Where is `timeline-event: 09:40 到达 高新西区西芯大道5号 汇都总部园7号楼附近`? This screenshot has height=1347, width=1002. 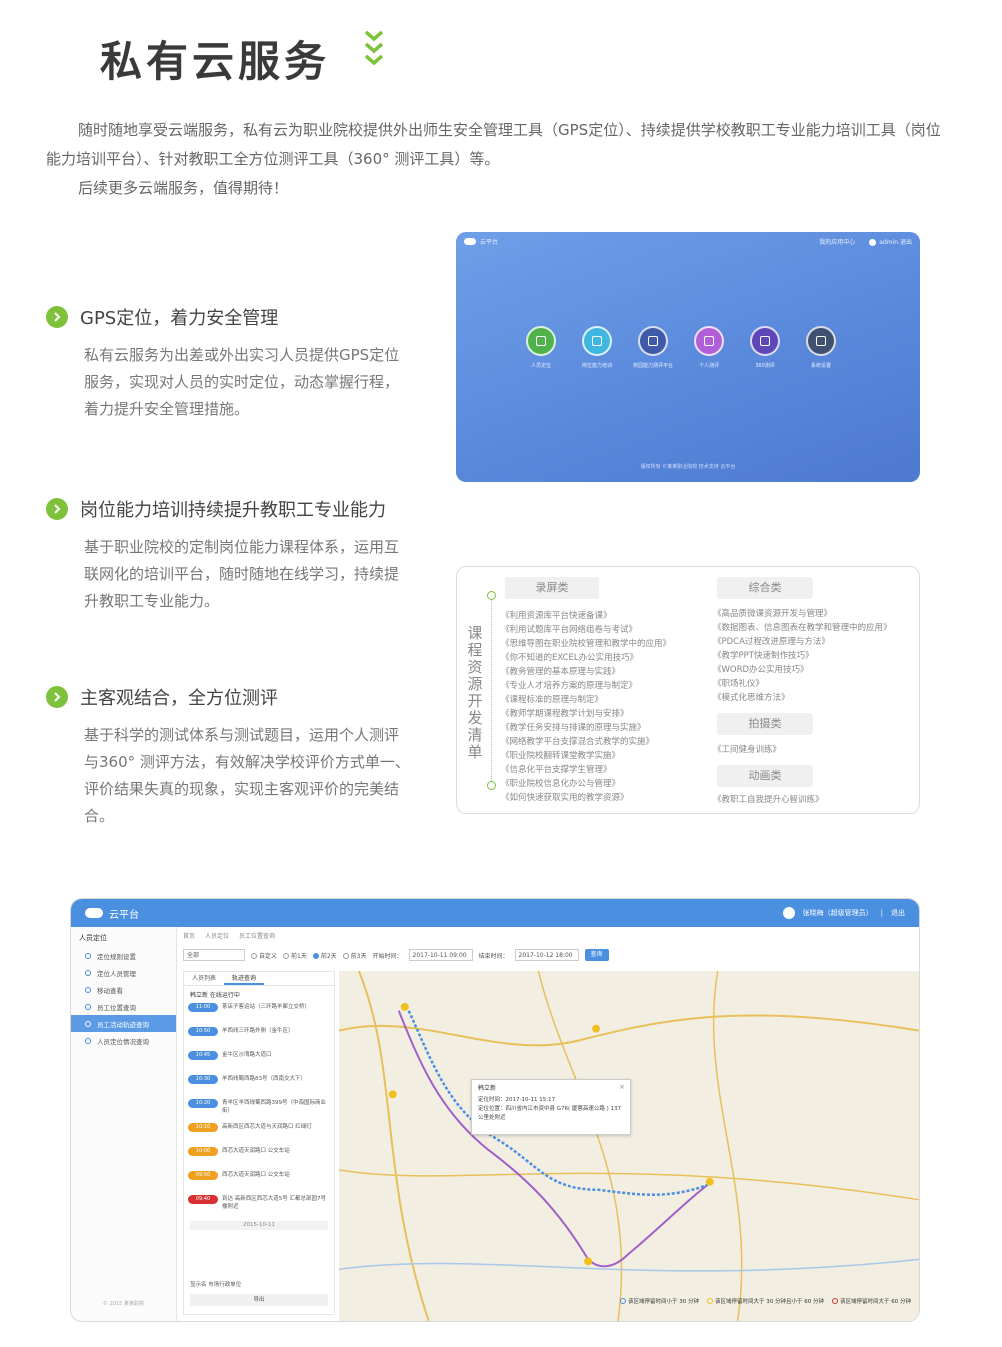
timeline-event: 09:40 到达 高新西区西芯大道5号 汇都总部园7号楼附近 is located at coordinates (259, 1207).